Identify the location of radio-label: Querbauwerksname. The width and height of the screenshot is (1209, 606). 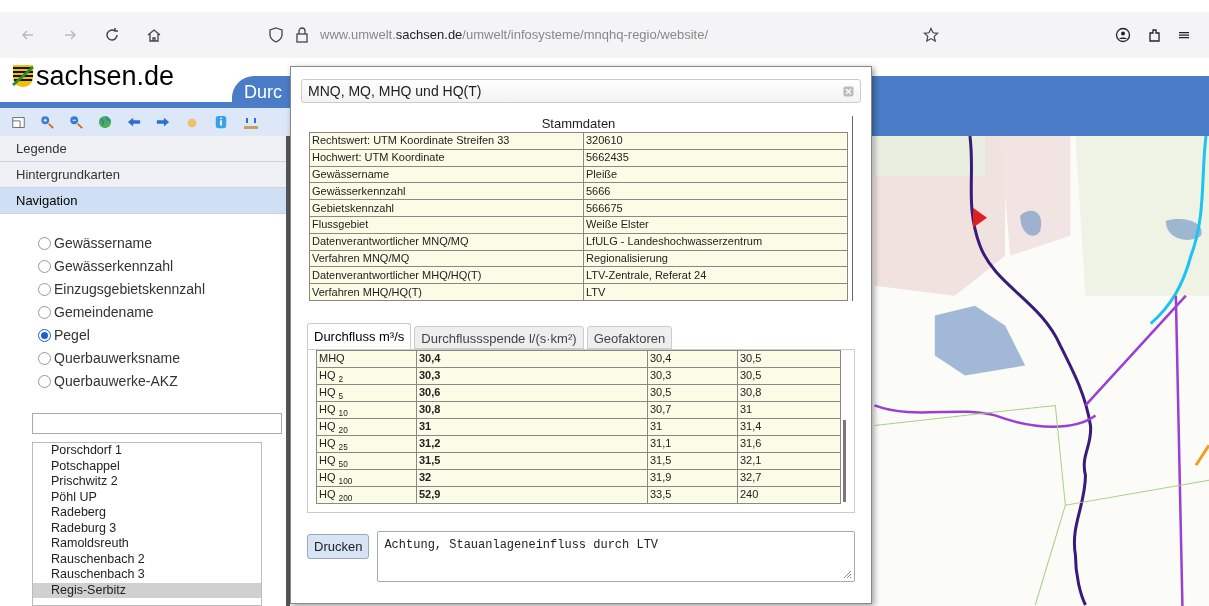
(117, 358).